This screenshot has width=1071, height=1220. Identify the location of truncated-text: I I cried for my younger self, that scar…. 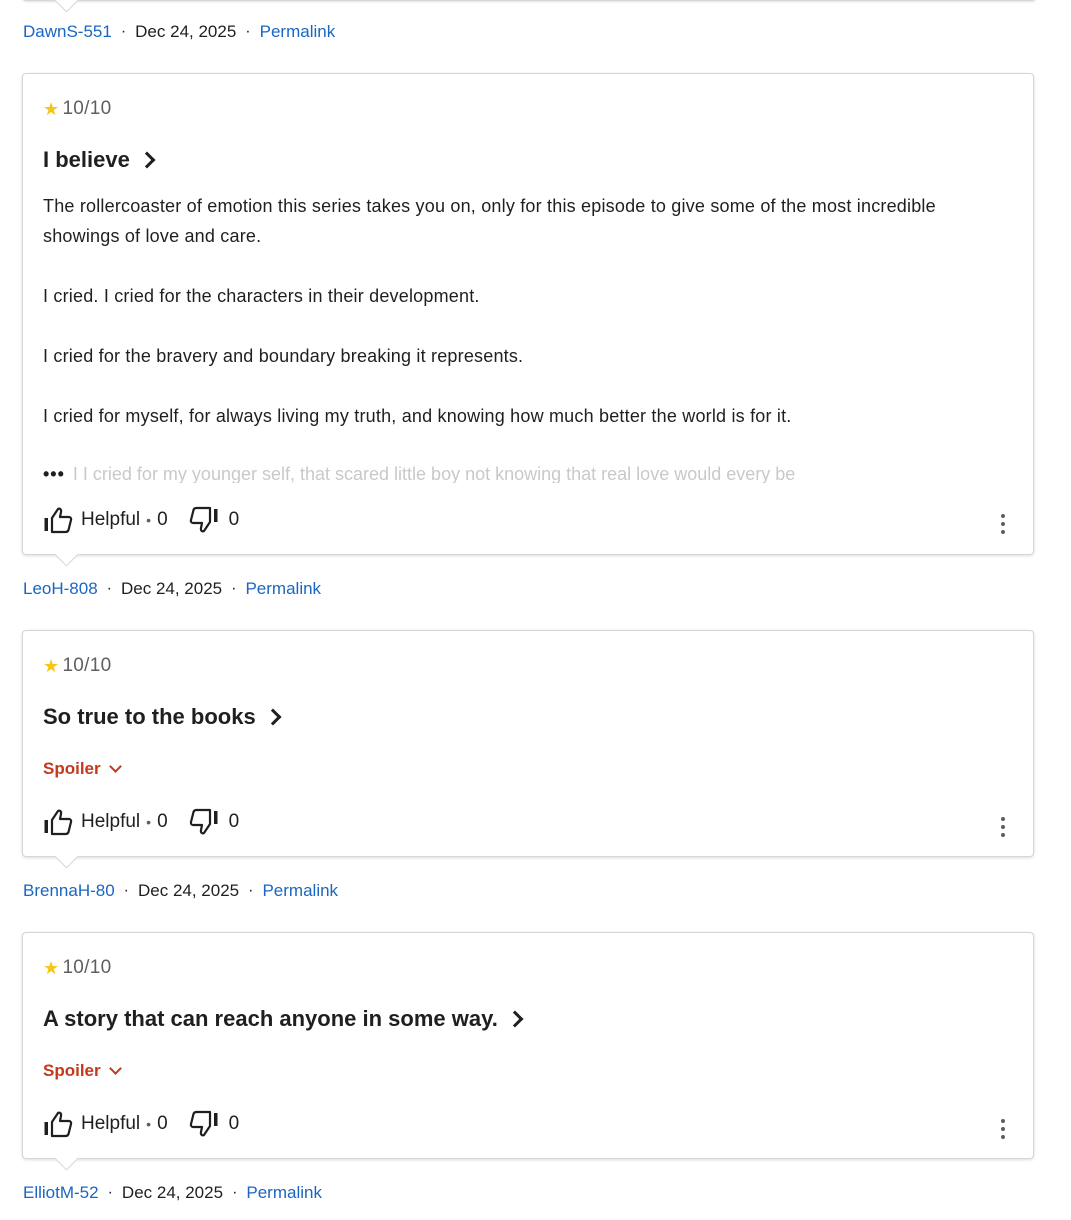
(434, 473).